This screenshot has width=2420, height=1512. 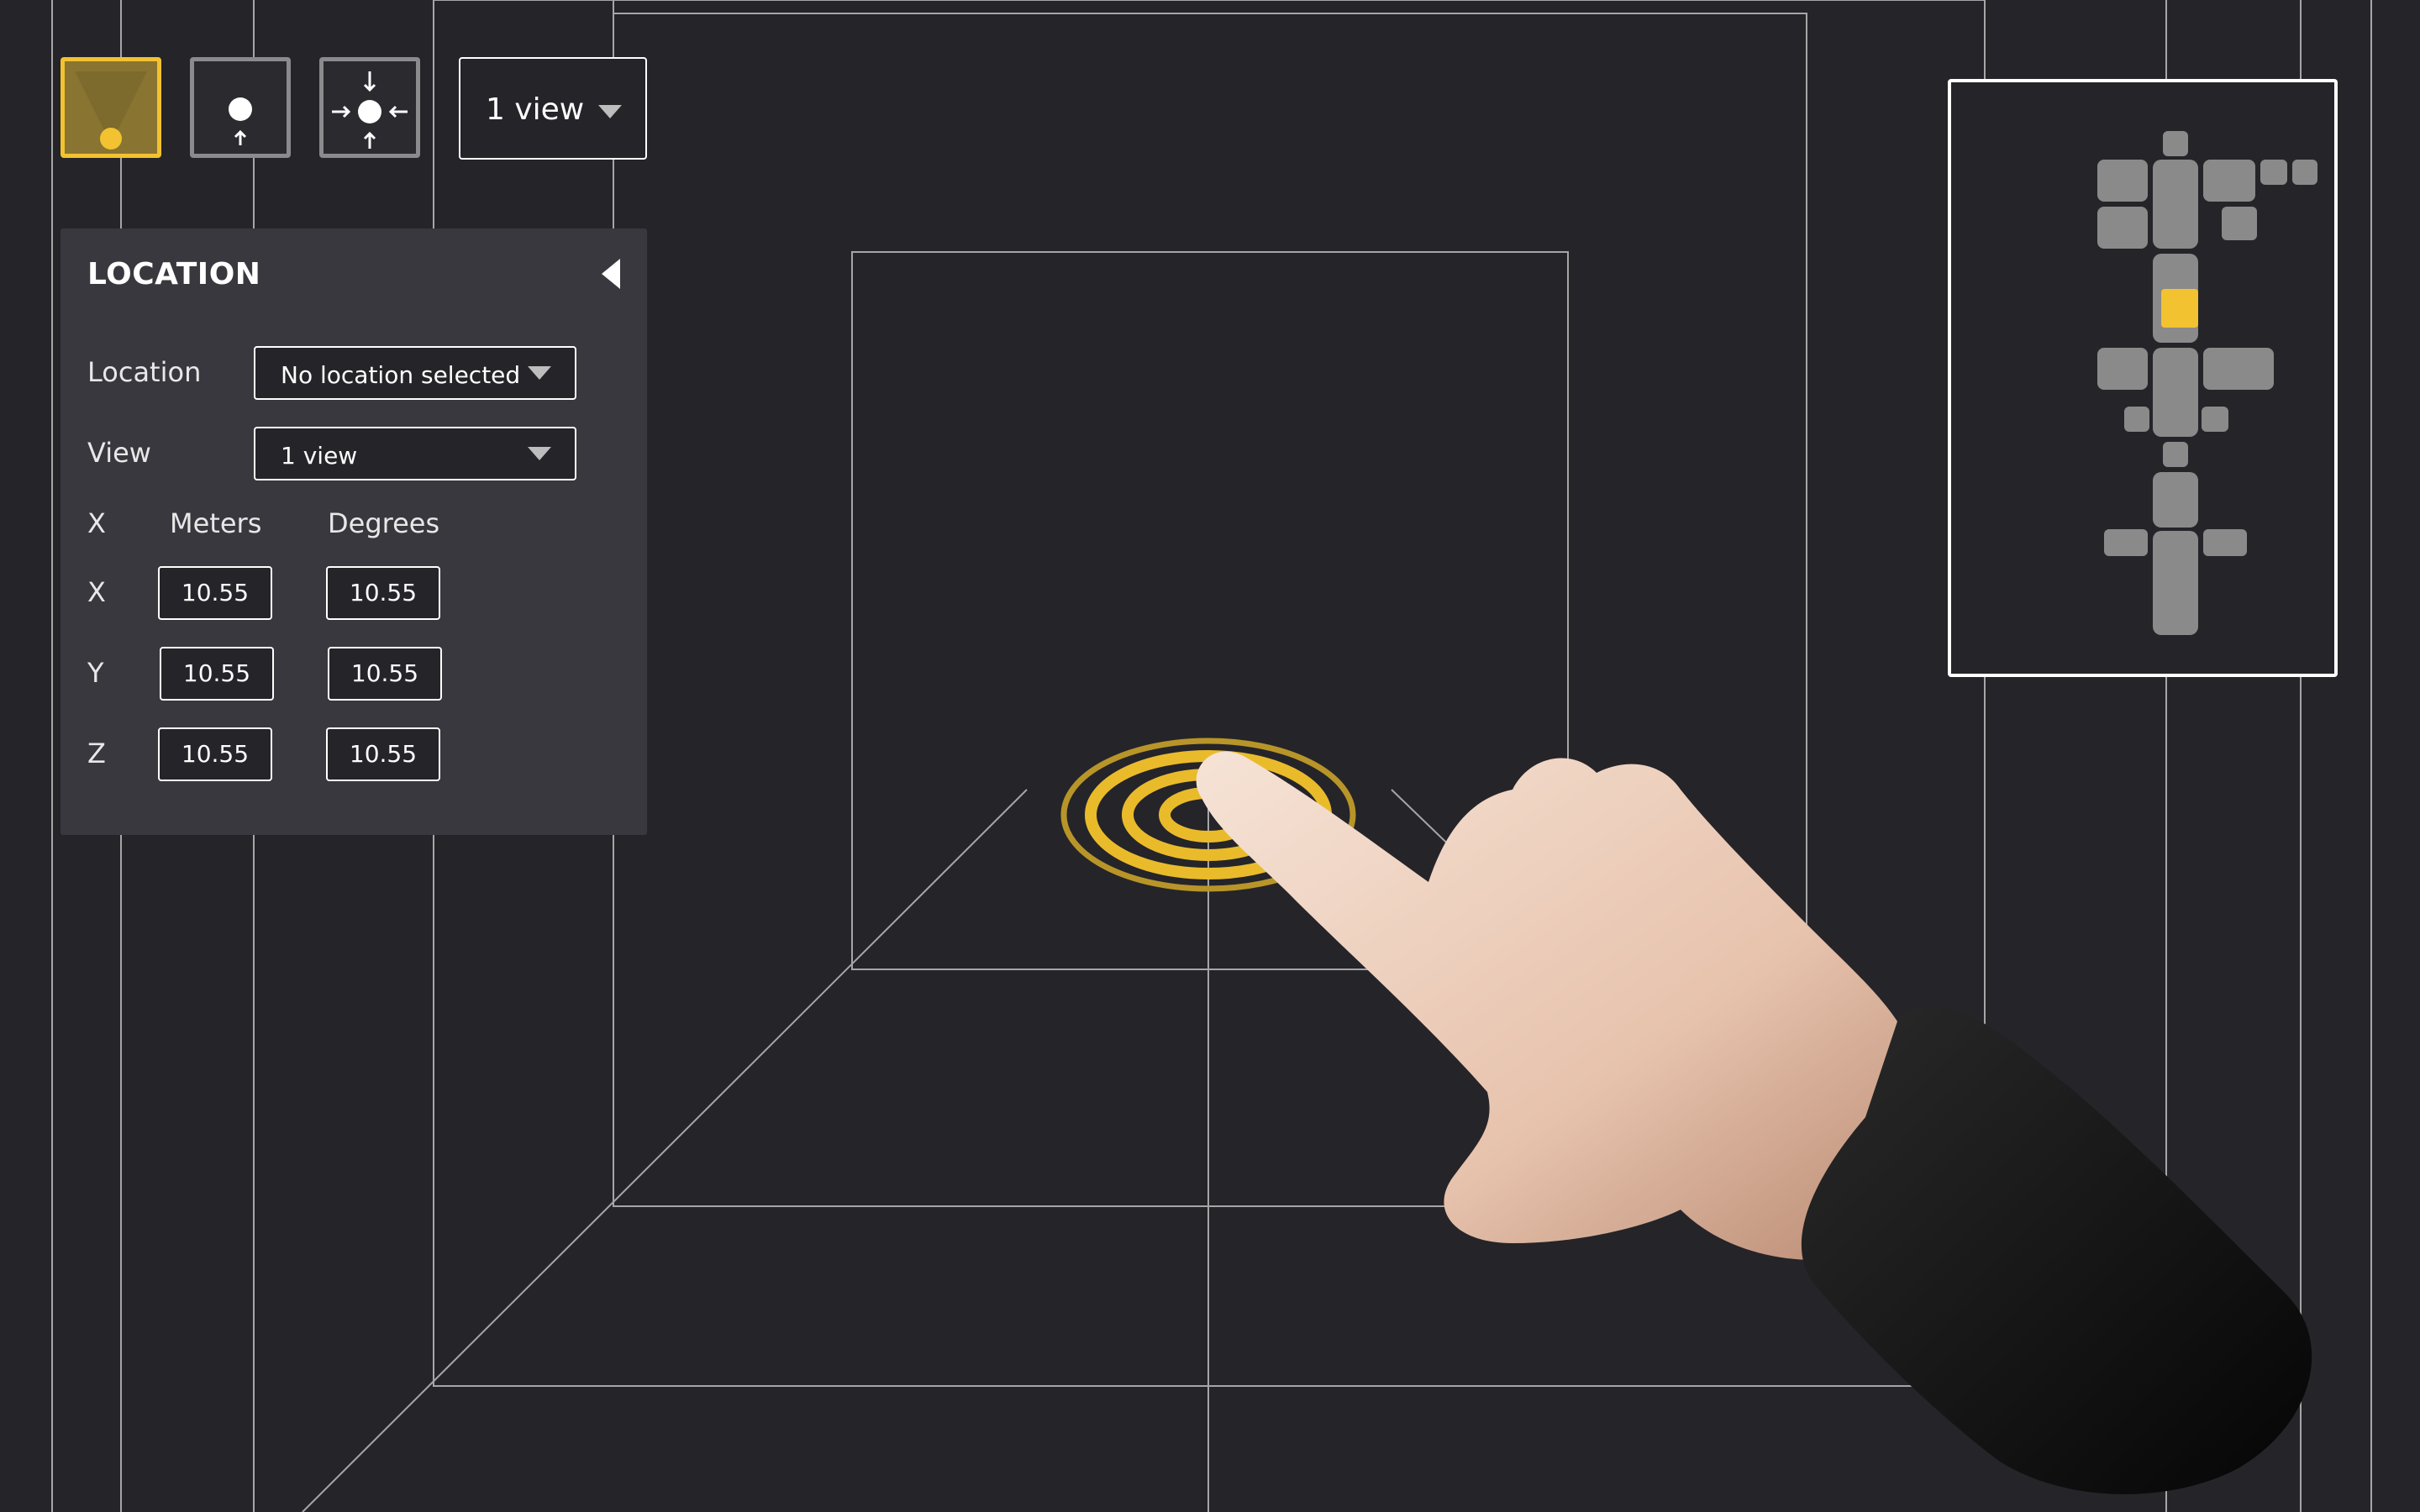 What do you see at coordinates (536, 109) in the screenshot?
I see `view-count-label: 1 view` at bounding box center [536, 109].